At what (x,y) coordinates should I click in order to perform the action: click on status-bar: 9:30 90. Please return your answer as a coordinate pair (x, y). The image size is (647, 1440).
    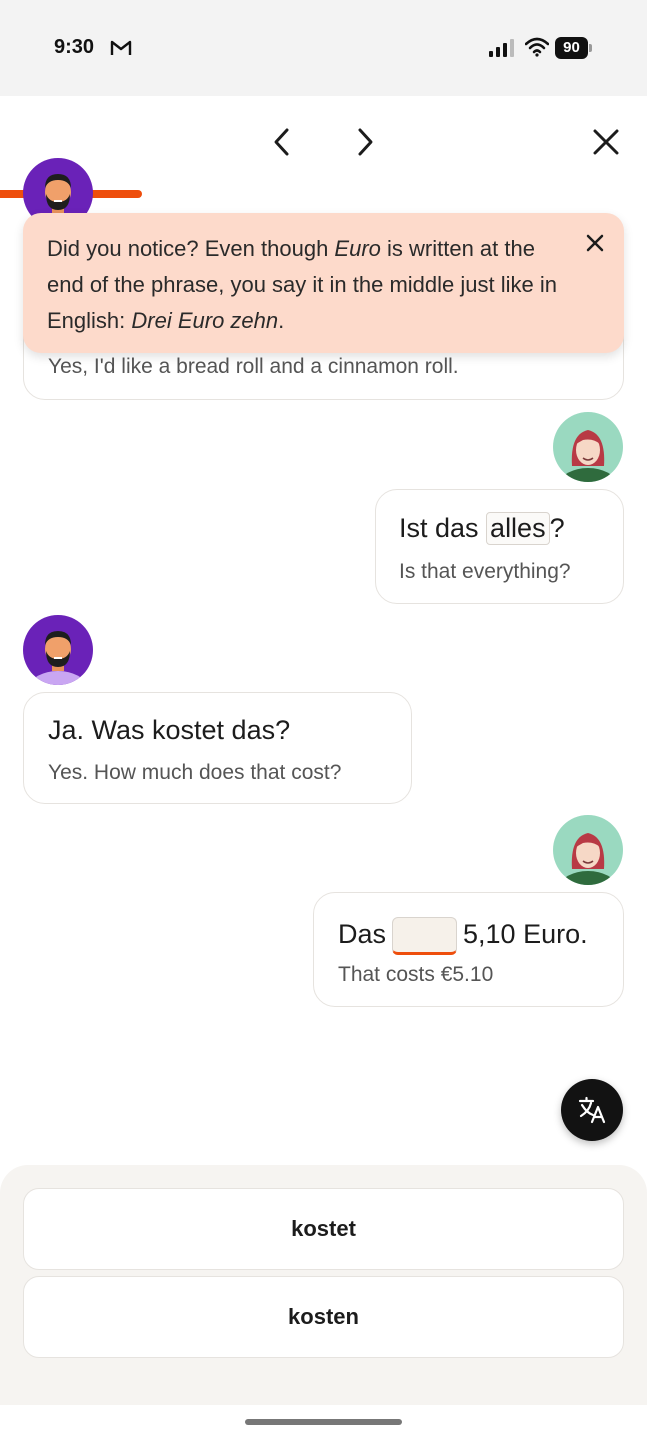
    Looking at the image, I should click on (323, 48).